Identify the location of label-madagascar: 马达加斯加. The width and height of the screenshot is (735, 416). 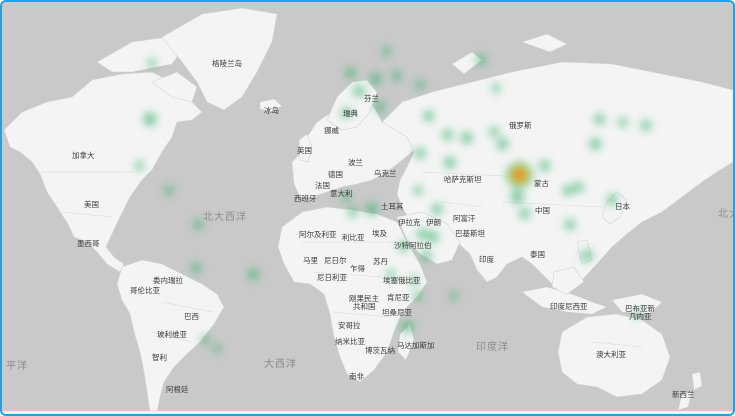
(416, 345).